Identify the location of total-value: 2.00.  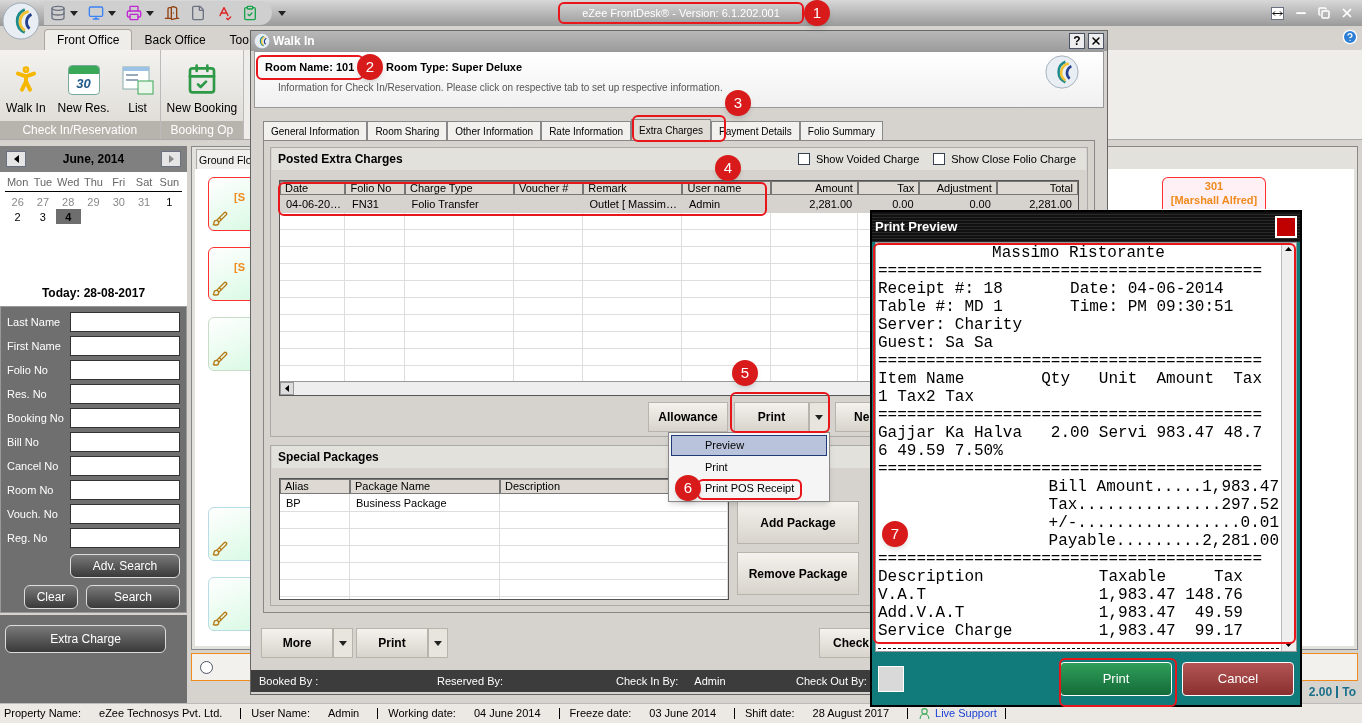
(1320, 692).